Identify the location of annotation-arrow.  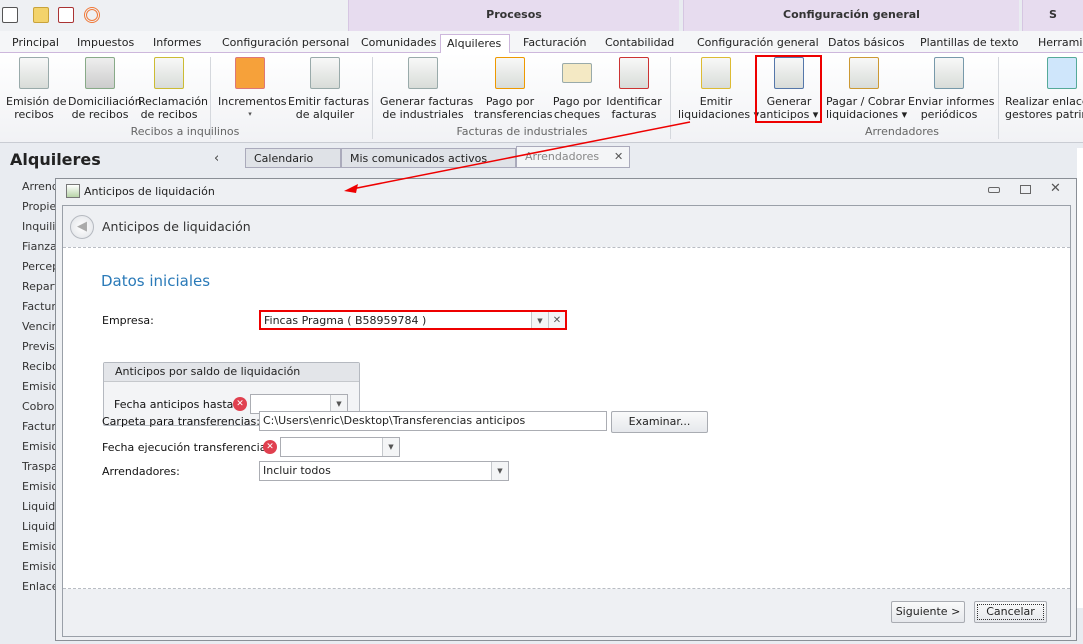
(517, 157).